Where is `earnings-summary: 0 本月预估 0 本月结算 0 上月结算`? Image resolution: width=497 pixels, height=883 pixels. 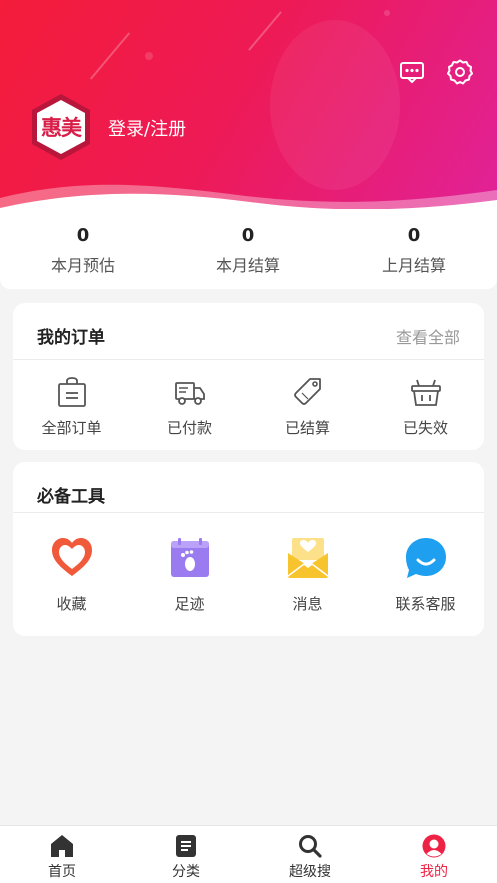 earnings-summary: 0 本月预估 0 本月结算 0 上月结算 is located at coordinates (248, 249).